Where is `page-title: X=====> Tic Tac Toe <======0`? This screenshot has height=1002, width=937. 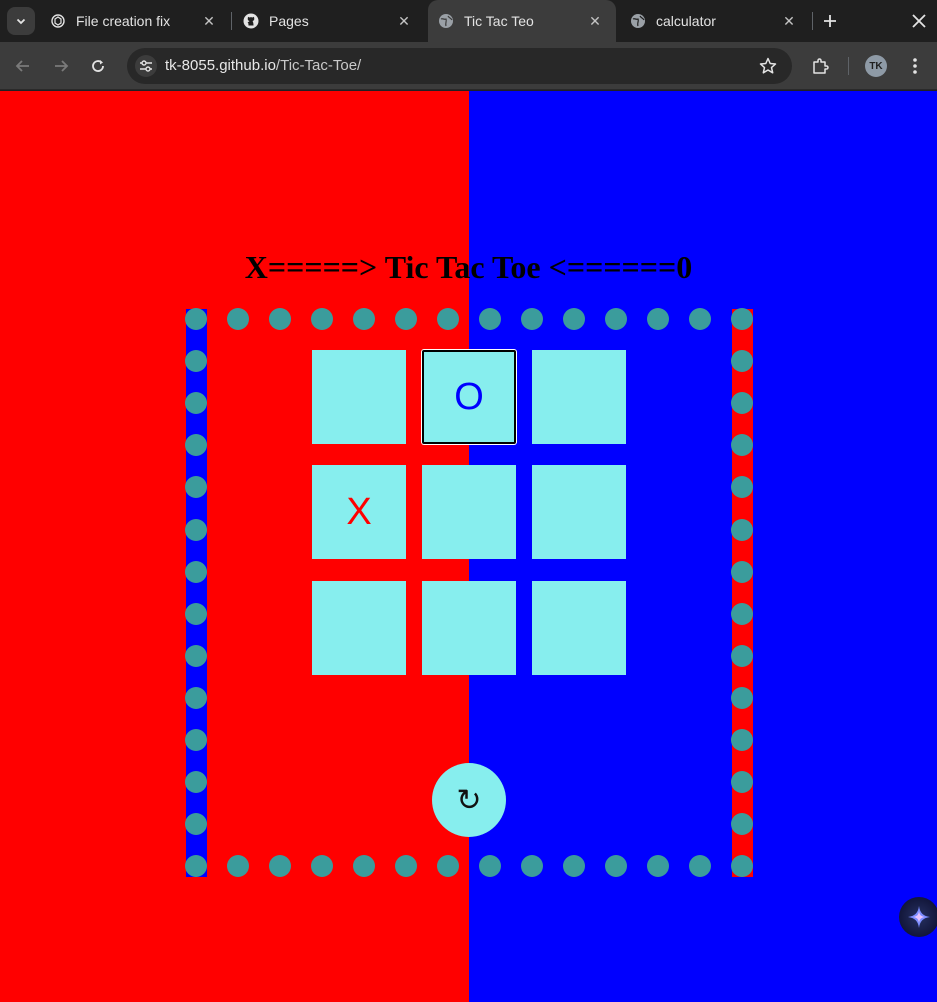
page-title: X=====> Tic Tac Toe <======0 is located at coordinates (468, 267).